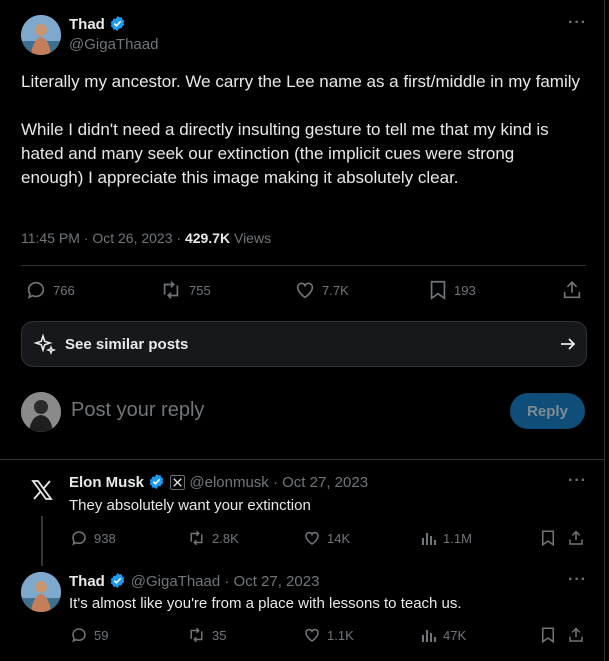 The height and width of the screenshot is (661, 609). What do you see at coordinates (219, 635) in the screenshot?
I see `repost-count: 35` at bounding box center [219, 635].